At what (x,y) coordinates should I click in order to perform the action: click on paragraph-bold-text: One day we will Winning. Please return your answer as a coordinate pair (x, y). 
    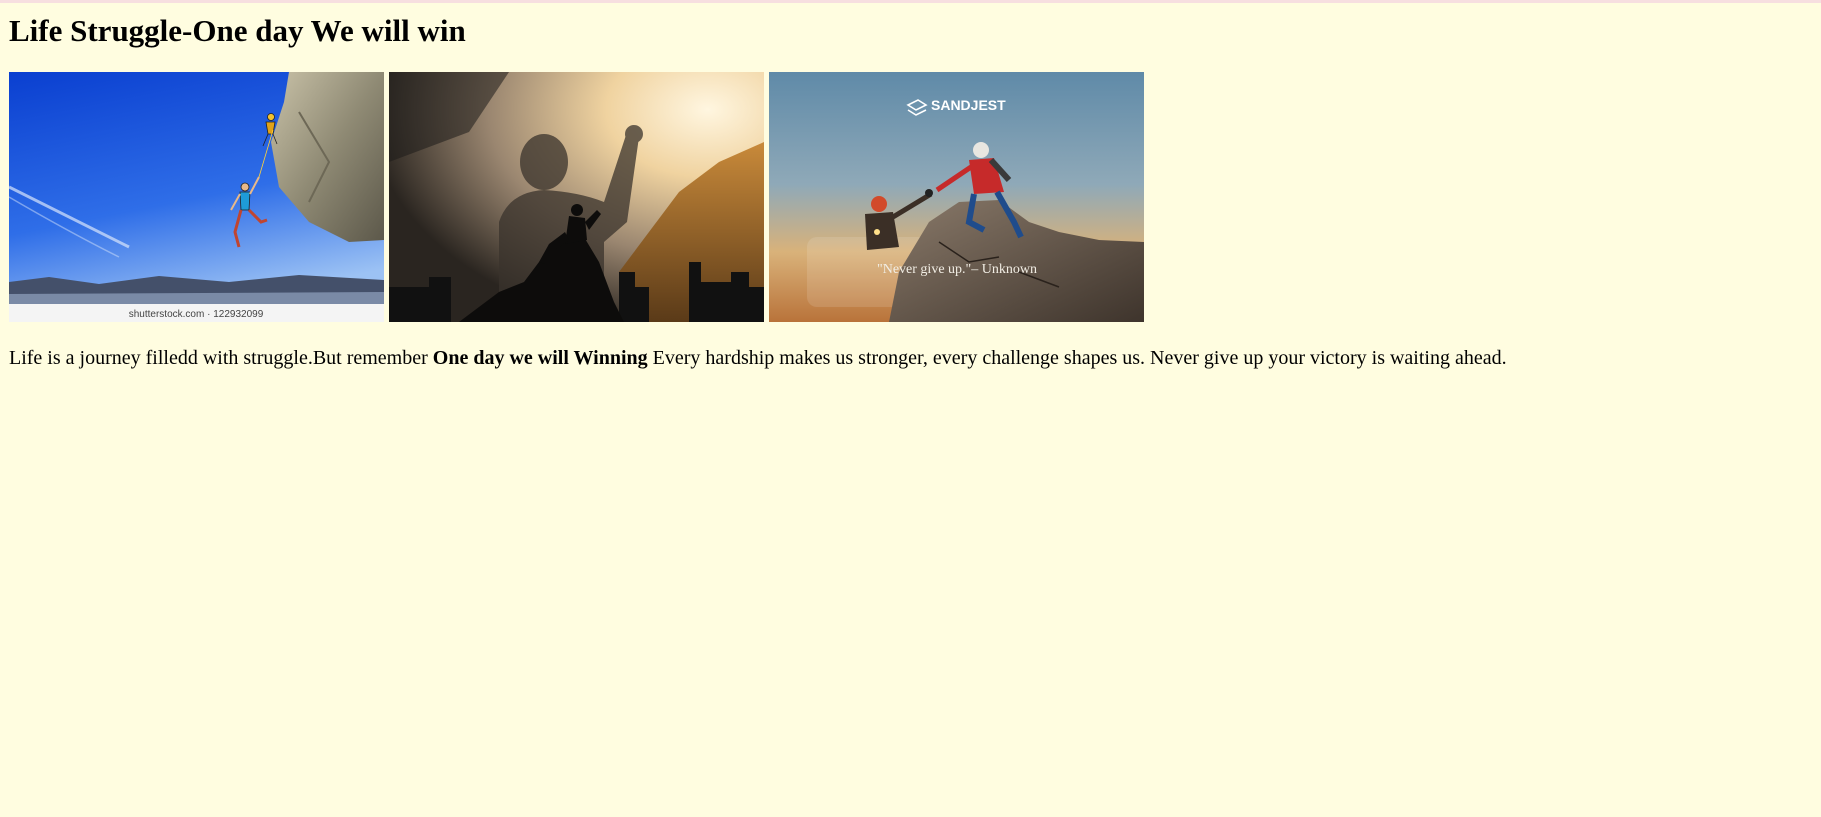
    Looking at the image, I should click on (540, 358).